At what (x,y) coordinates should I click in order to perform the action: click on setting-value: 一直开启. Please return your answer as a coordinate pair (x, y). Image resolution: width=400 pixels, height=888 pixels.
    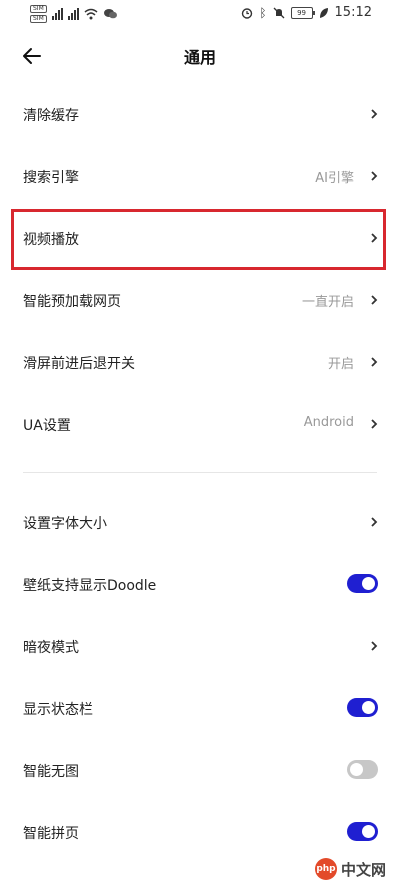
    Looking at the image, I should click on (327, 302).